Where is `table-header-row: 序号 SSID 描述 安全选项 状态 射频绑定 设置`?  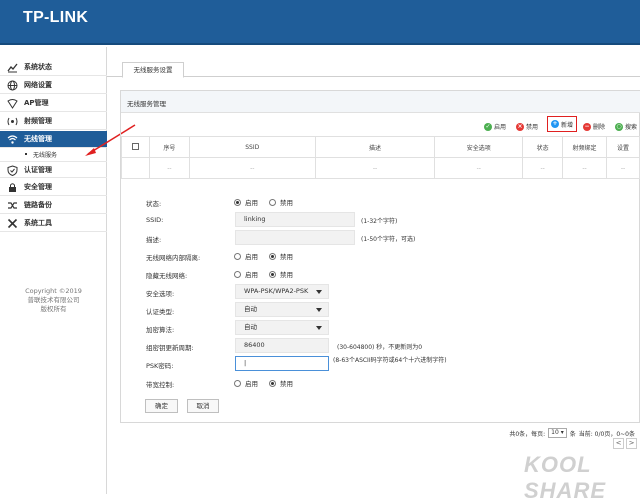
table-header-row: 序号 SSID 描述 安全选项 状态 射频绑定 设置 is located at coordinates (380, 147).